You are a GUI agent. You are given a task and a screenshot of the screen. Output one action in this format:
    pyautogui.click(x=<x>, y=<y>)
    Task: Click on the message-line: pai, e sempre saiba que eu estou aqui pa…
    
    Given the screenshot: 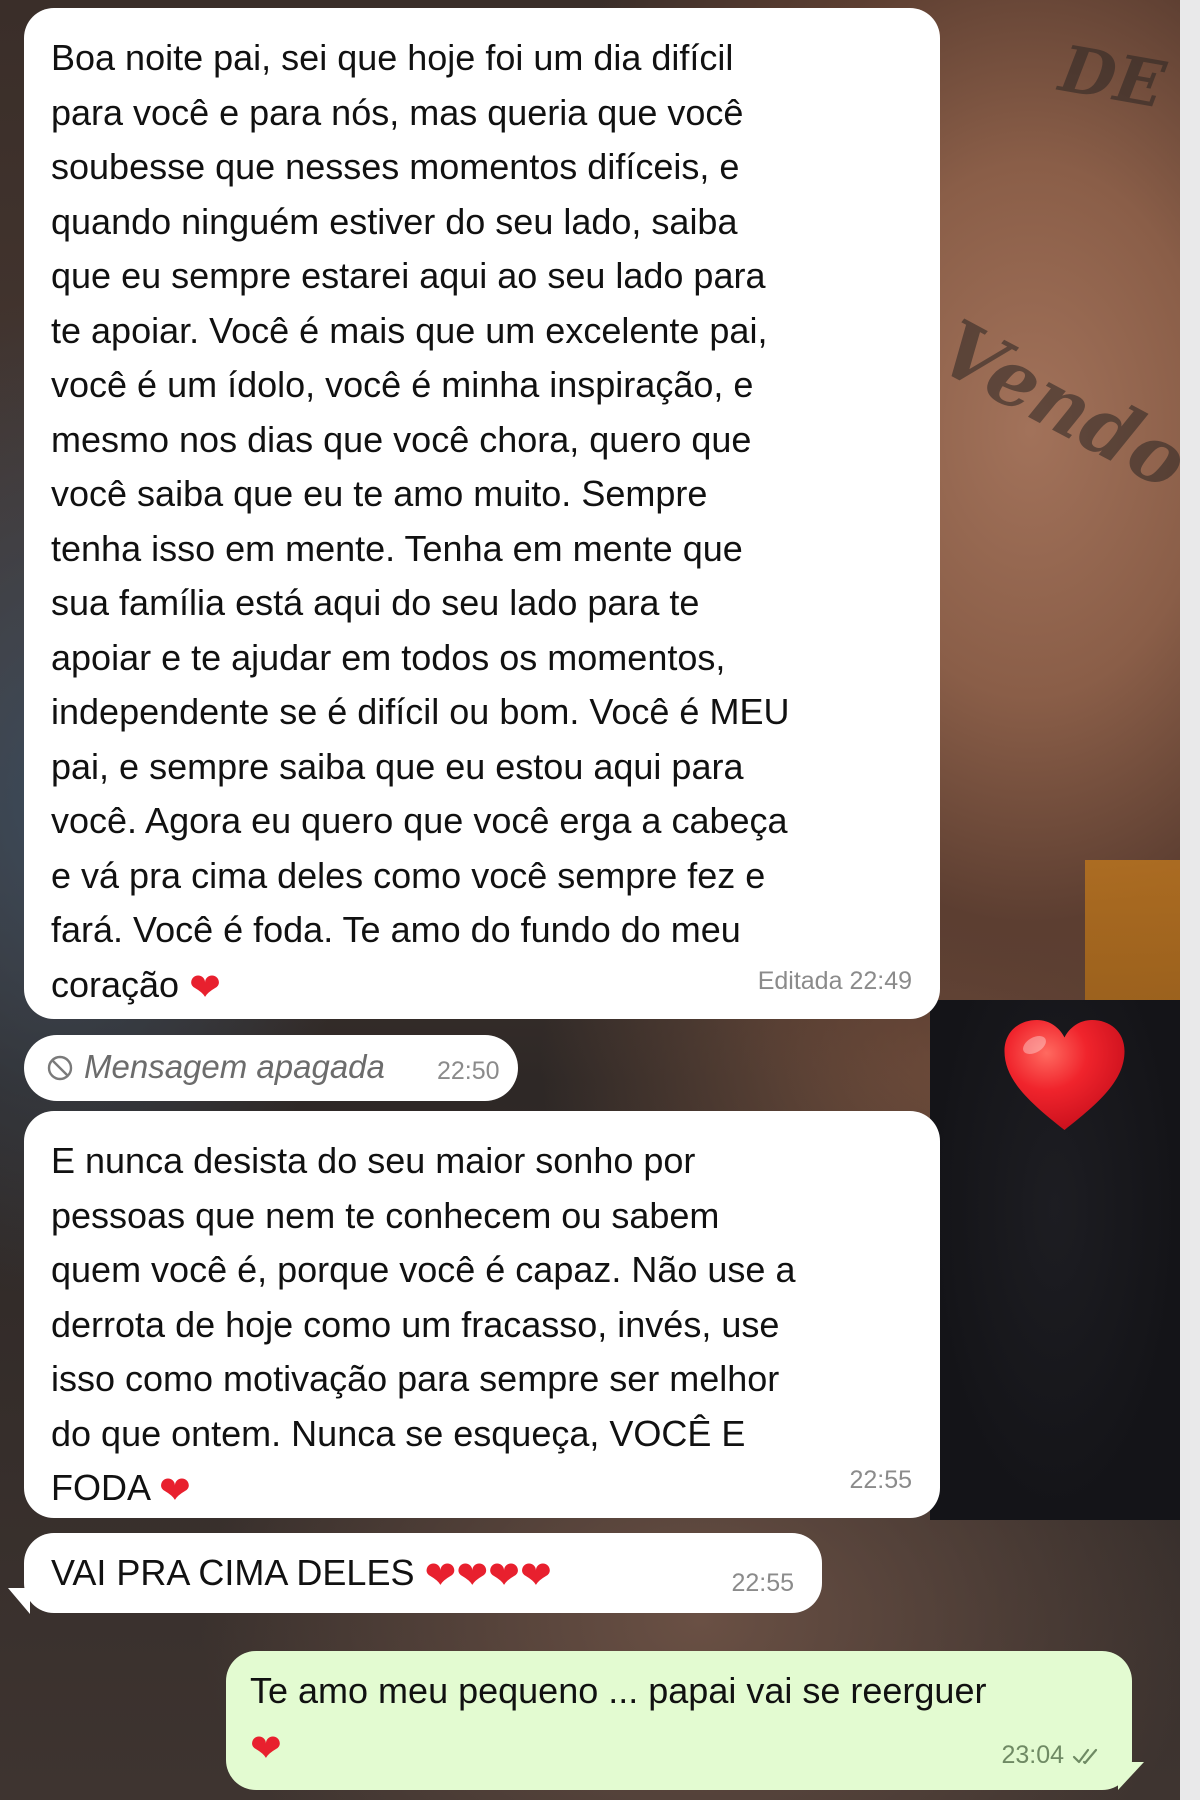 What is the action you would take?
    pyautogui.click(x=397, y=766)
    